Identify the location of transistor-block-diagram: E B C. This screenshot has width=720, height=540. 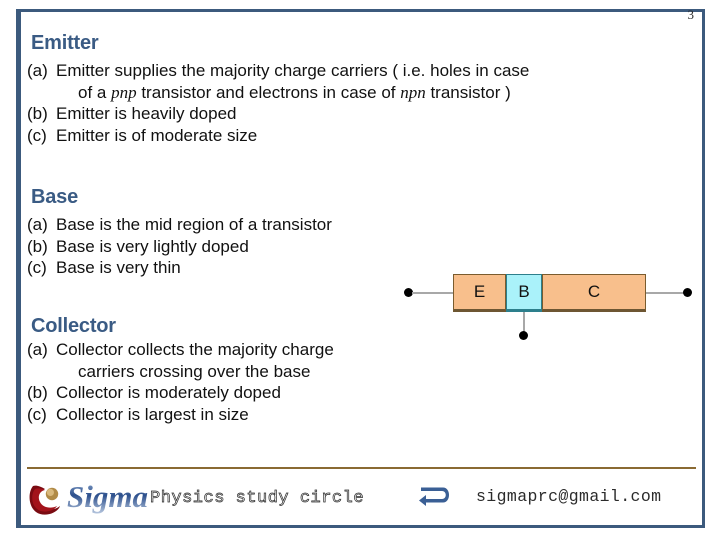
(541, 304).